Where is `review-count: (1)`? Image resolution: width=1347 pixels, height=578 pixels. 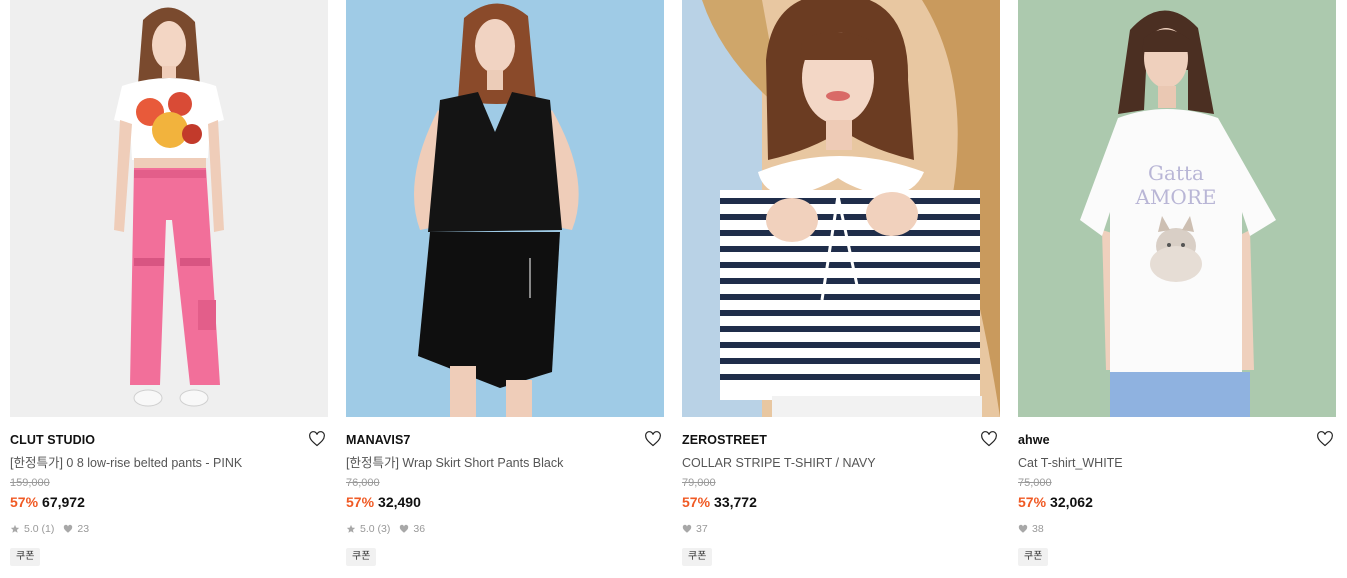
review-count: (1) is located at coordinates (48, 529).